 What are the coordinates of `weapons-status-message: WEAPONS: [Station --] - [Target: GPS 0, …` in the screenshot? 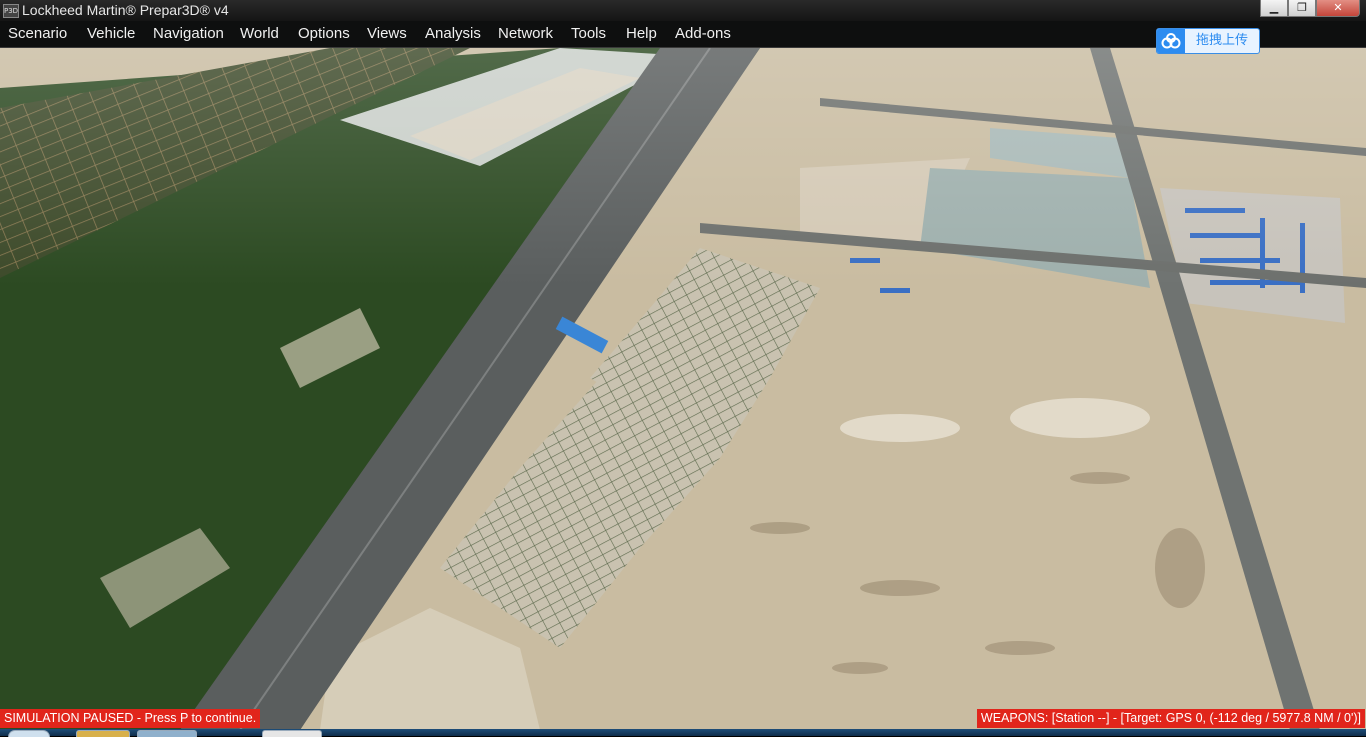 It's located at (1170, 718).